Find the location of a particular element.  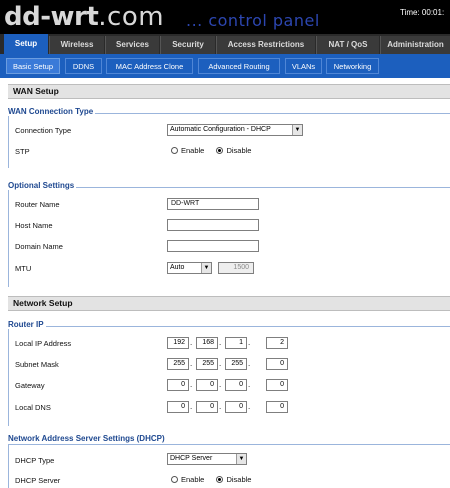

tab-wireless: Wireless is located at coordinates (76, 45).